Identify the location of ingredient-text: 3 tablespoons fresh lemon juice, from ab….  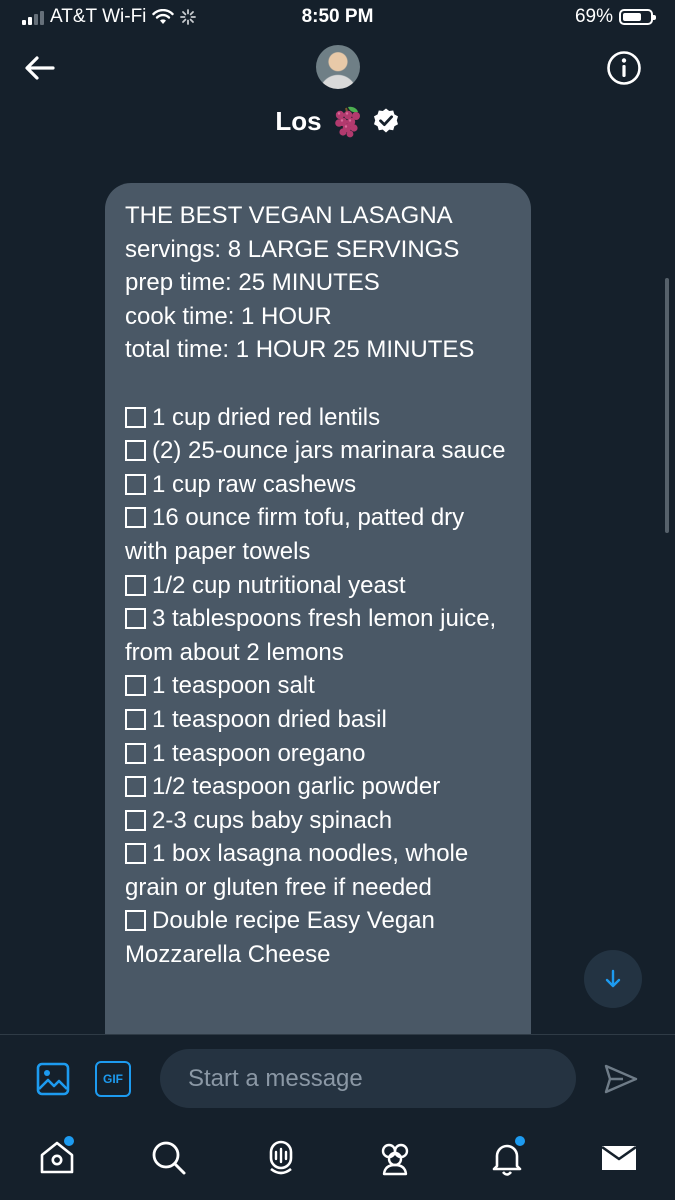
(311, 635).